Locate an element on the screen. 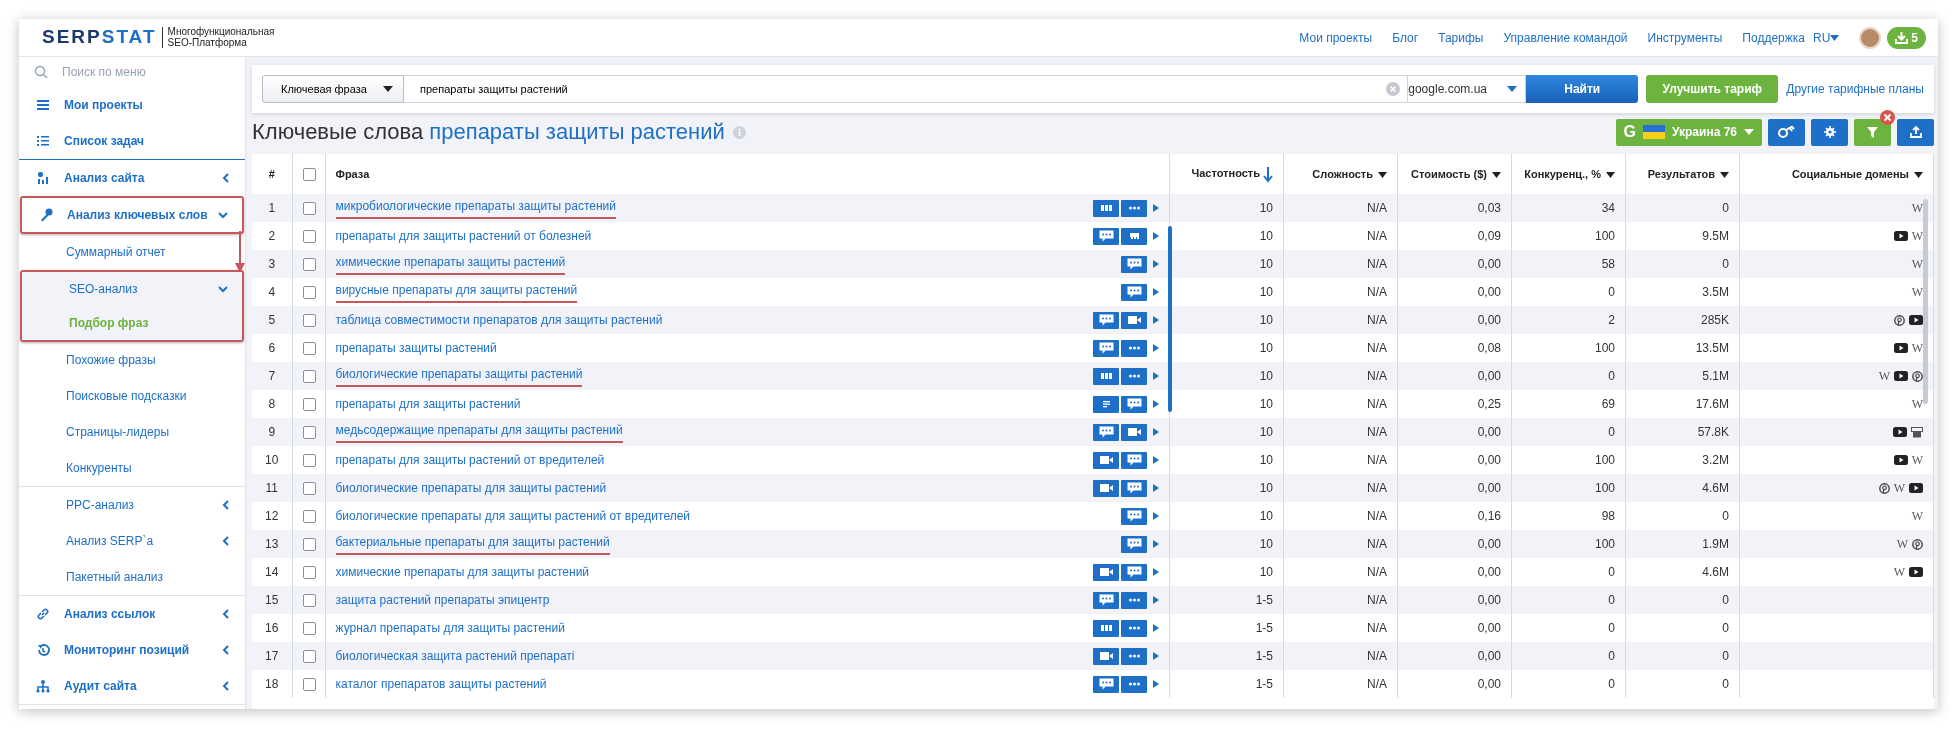 This screenshot has height=730, width=1957. sort-arrow-icon is located at coordinates (1268, 174).